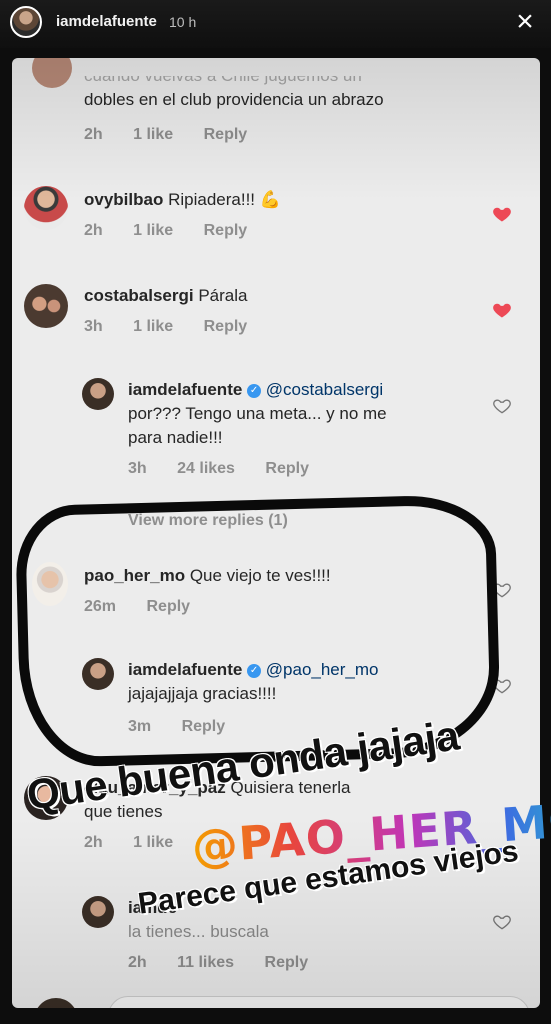 The image size is (551, 1024). What do you see at coordinates (212, 199) in the screenshot?
I see `comment-body: Ripiadera!!!` at bounding box center [212, 199].